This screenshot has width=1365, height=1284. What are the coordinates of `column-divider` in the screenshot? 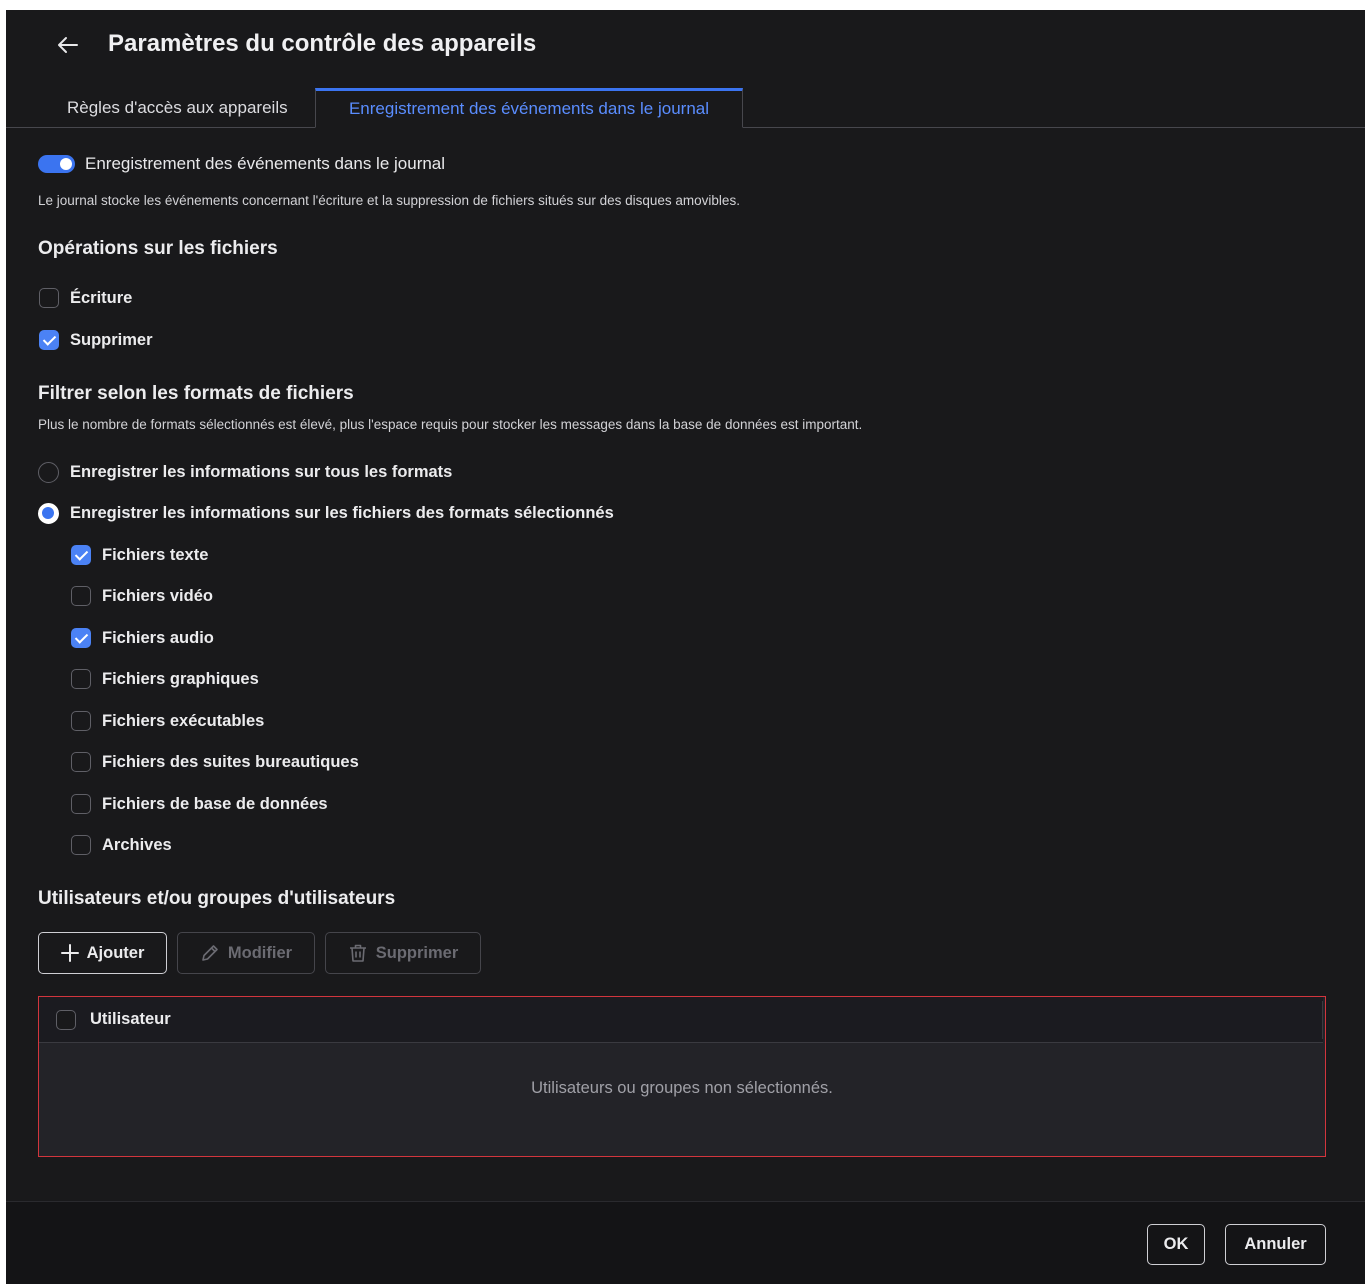 It's located at (1322, 1020).